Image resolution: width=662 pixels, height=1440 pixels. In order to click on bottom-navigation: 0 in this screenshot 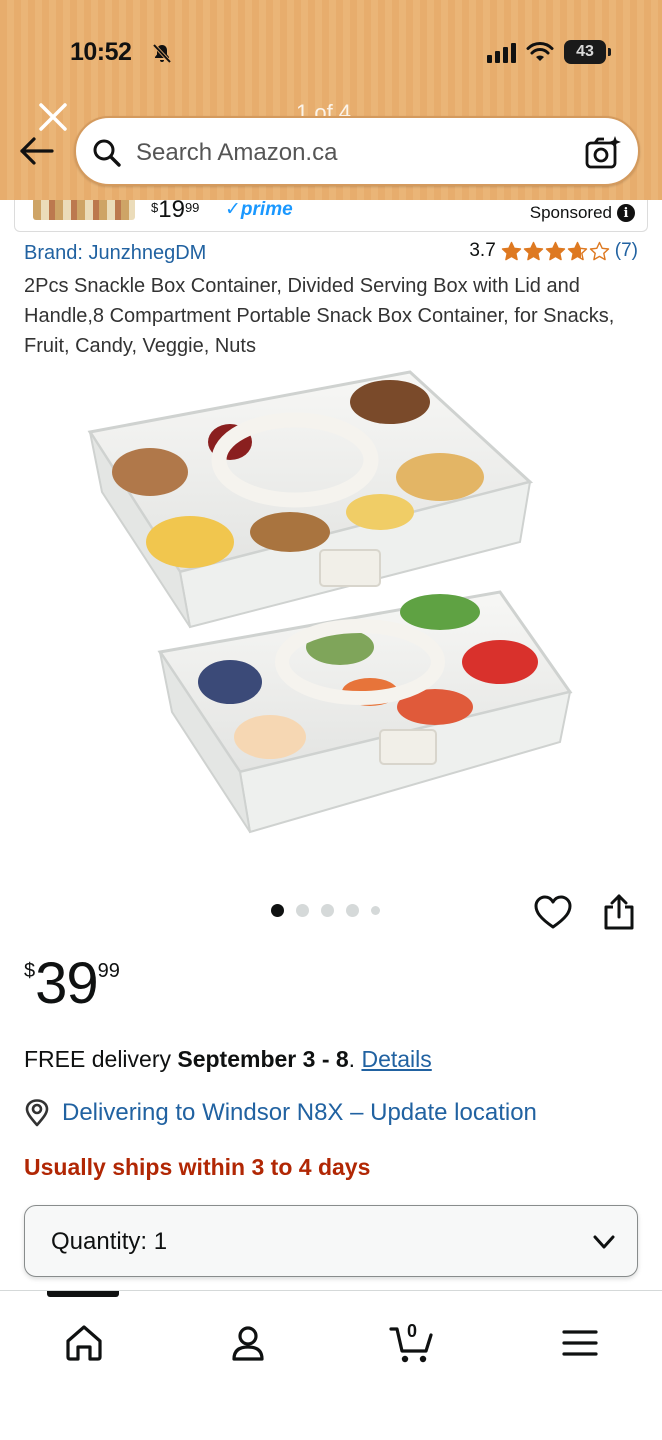, I will do `click(331, 1365)`.